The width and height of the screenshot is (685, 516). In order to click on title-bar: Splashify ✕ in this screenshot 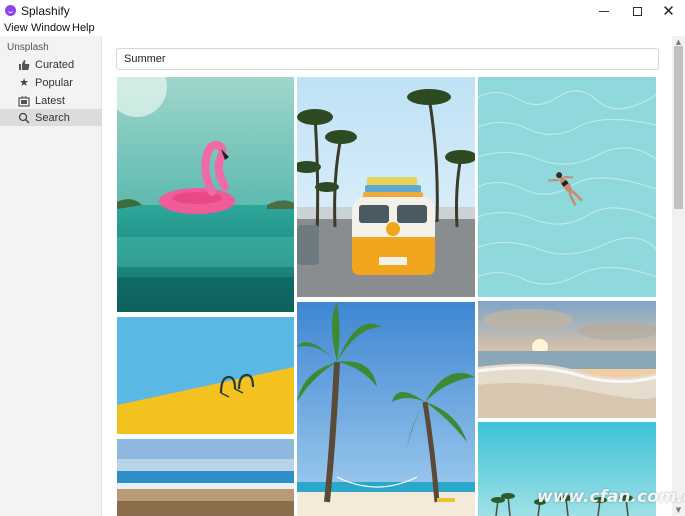, I will do `click(342, 11)`.